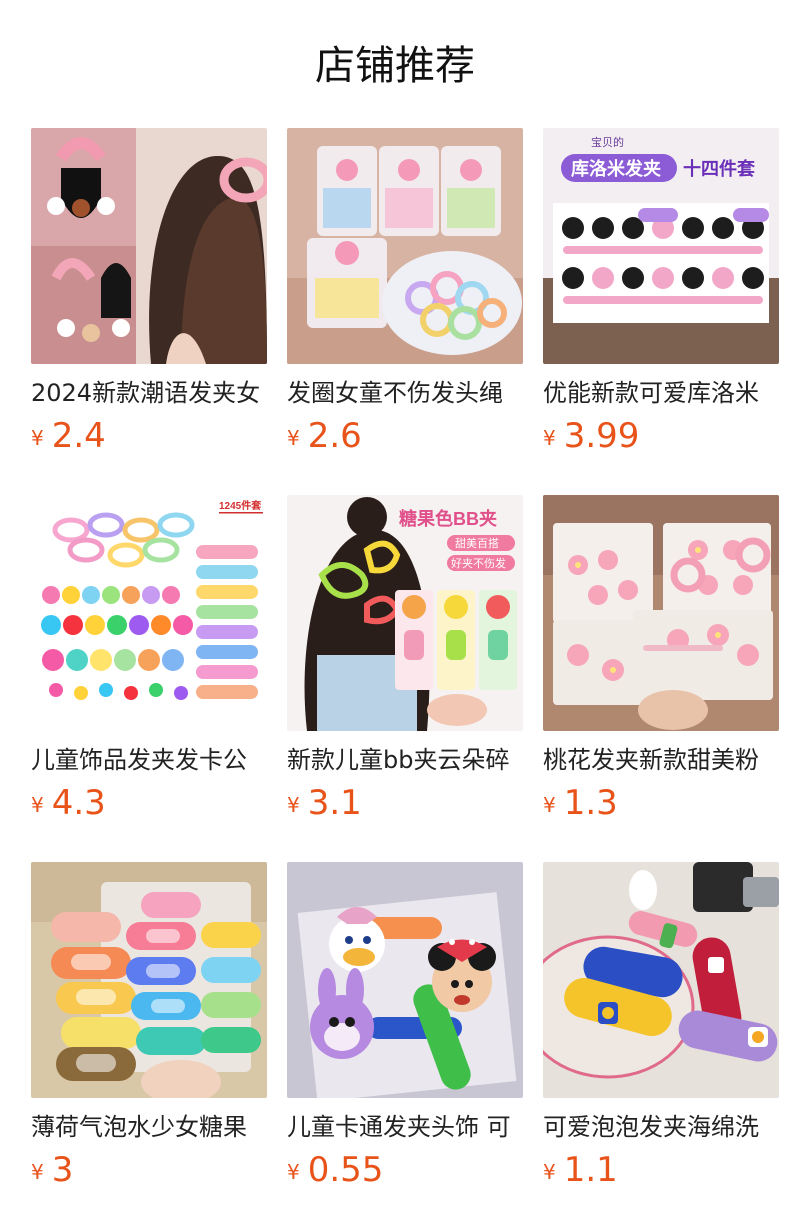 This screenshot has height=1230, width=790. What do you see at coordinates (661, 613) in the screenshot?
I see `peach-blossom-clip-image` at bounding box center [661, 613].